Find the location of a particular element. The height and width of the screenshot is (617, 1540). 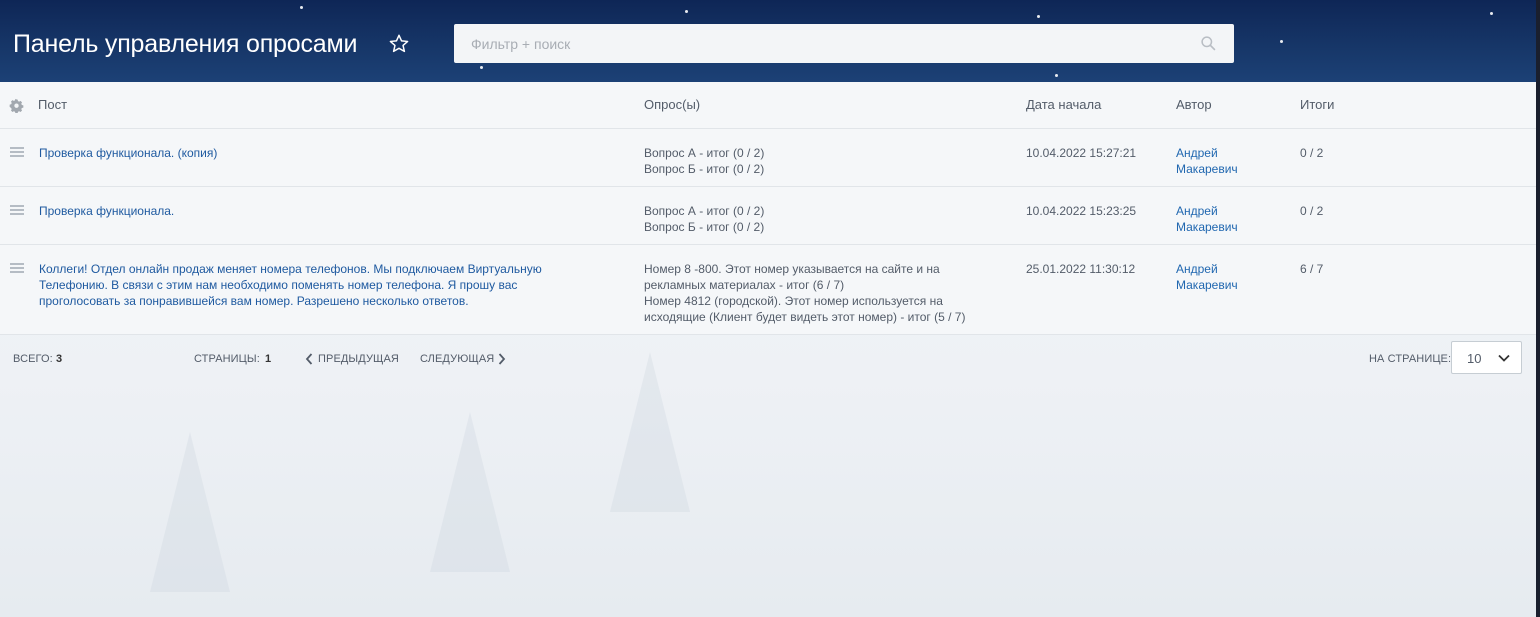

search-box is located at coordinates (844, 43).